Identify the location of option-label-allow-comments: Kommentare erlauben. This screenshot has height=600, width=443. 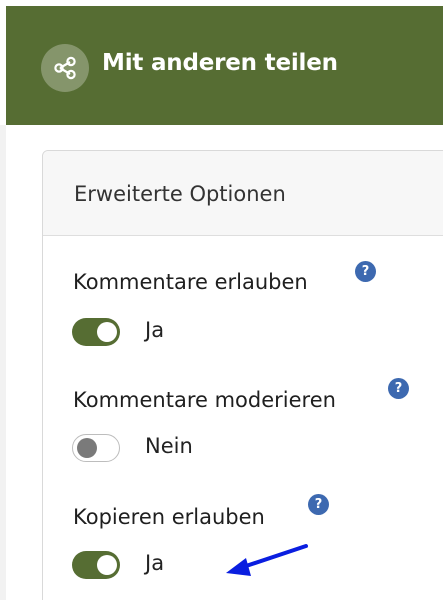
(190, 282).